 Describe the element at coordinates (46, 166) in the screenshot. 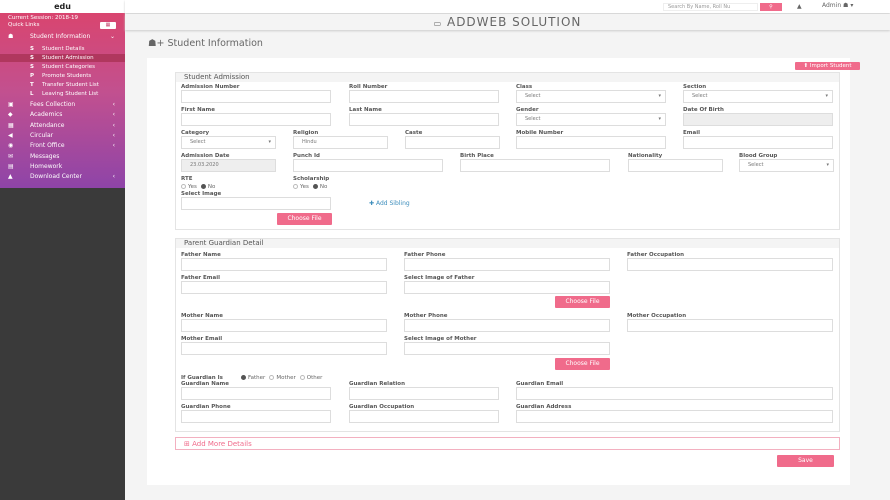

I see `sidebar-item-label: Homework` at that location.